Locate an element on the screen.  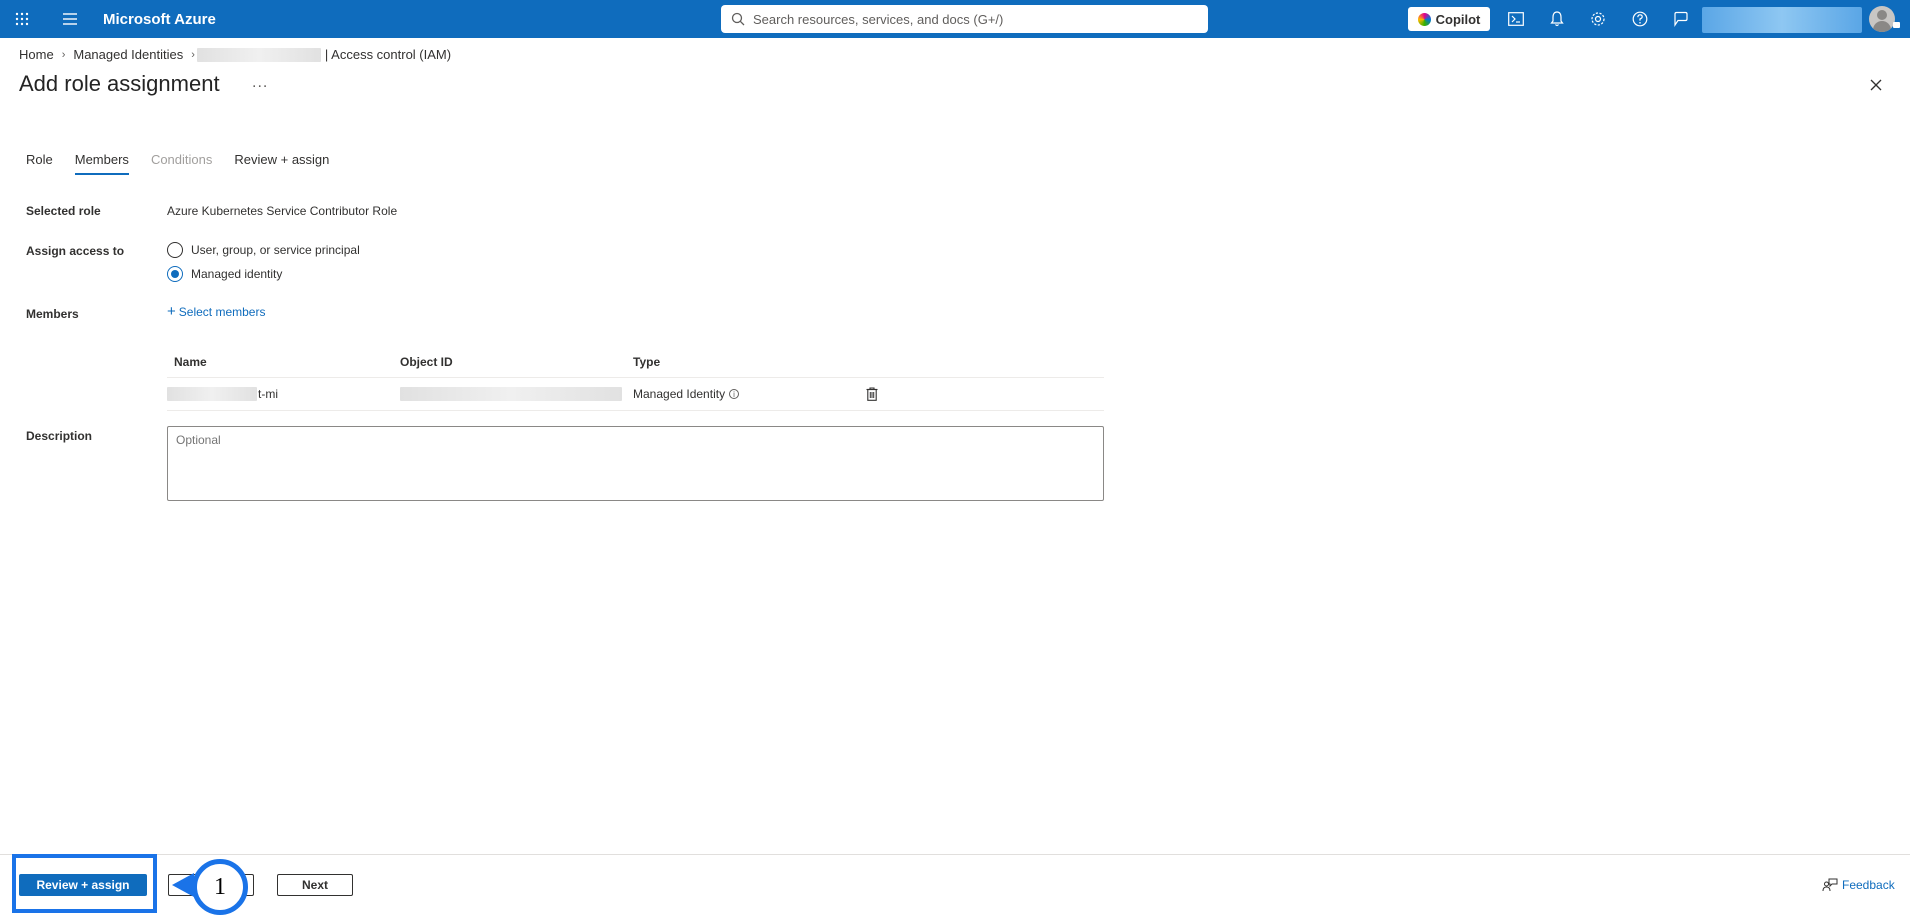
selected-role-label: Selected role is located at coordinates (63, 211).